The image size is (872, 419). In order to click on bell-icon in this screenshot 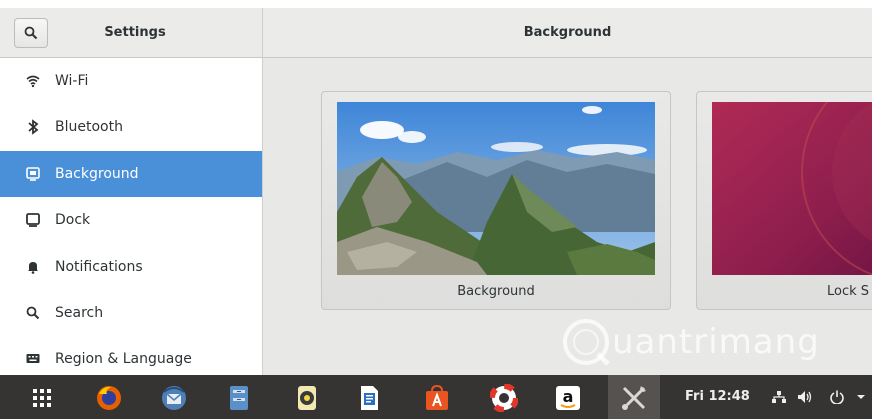, I will do `click(33, 267)`.